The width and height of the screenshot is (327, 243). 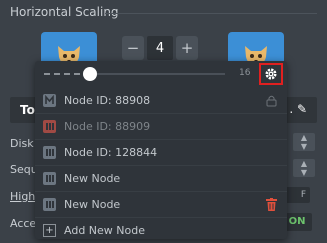 What do you see at coordinates (161, 153) in the screenshot?
I see `node-item-128844: Node ID: 128844` at bounding box center [161, 153].